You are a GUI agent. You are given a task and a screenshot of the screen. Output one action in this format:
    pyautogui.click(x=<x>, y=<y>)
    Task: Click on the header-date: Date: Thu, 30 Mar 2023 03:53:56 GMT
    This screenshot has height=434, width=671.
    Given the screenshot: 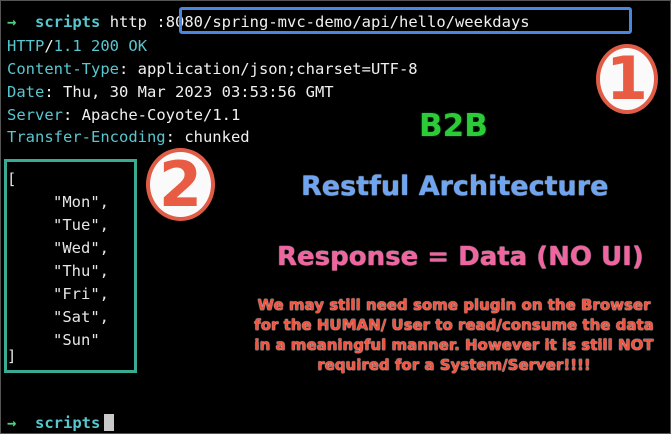 What is the action you would take?
    pyautogui.click(x=170, y=92)
    